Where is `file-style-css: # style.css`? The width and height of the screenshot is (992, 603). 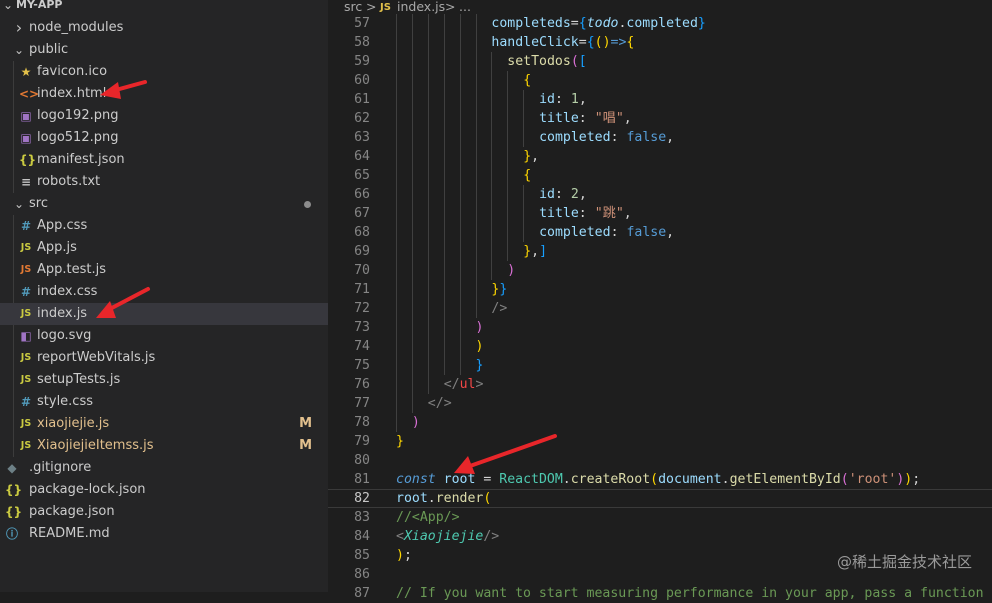 file-style-css: # style.css is located at coordinates (164, 402).